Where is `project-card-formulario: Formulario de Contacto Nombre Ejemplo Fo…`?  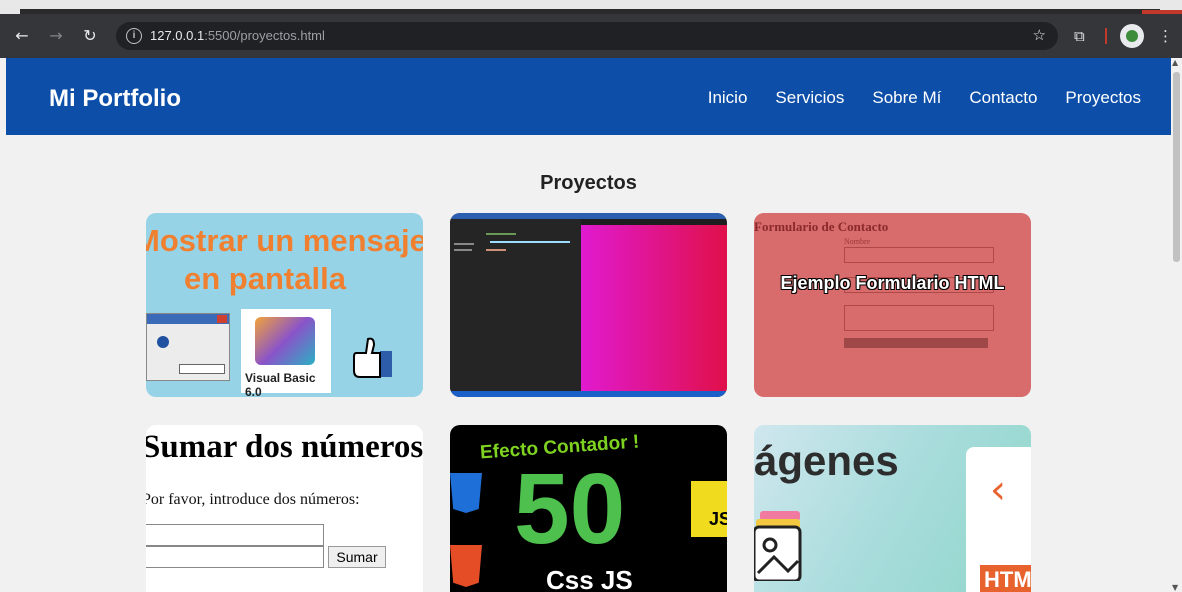
project-card-formulario: Formulario de Contacto Nombre Ejemplo Fo… is located at coordinates (892, 305).